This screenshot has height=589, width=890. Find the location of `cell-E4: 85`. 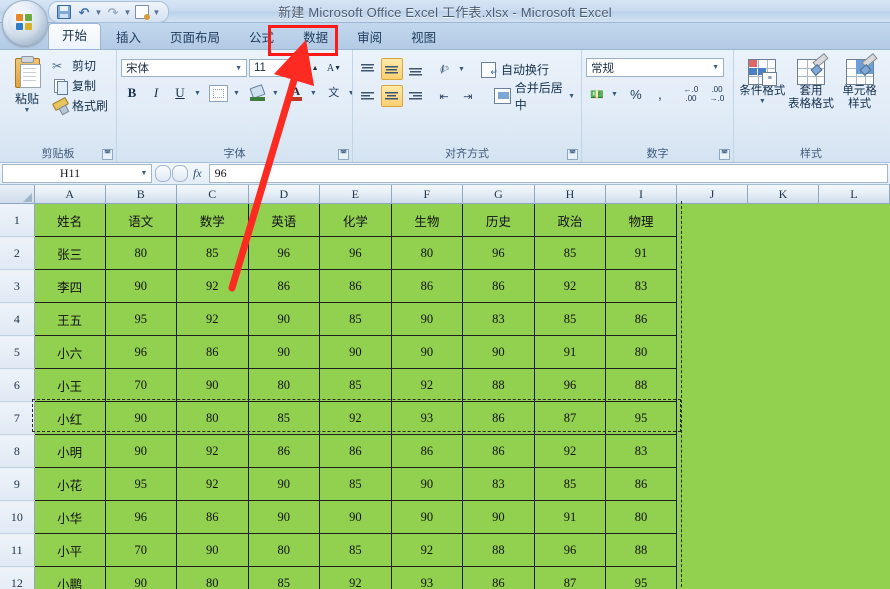

cell-E4: 85 is located at coordinates (355, 319).